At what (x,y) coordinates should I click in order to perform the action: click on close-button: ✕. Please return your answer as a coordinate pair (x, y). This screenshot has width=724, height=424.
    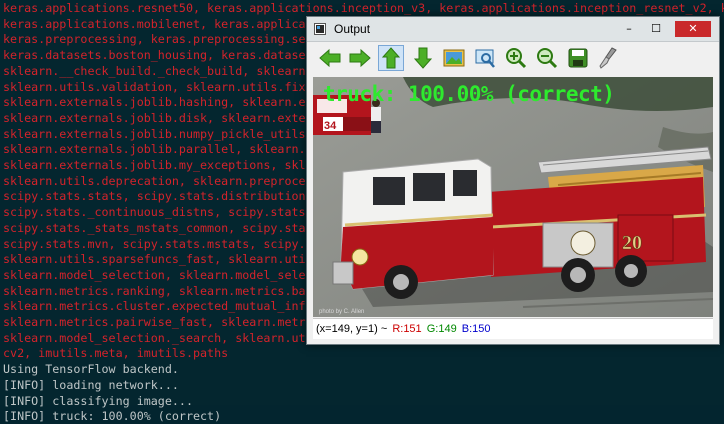
    Looking at the image, I should click on (693, 29).